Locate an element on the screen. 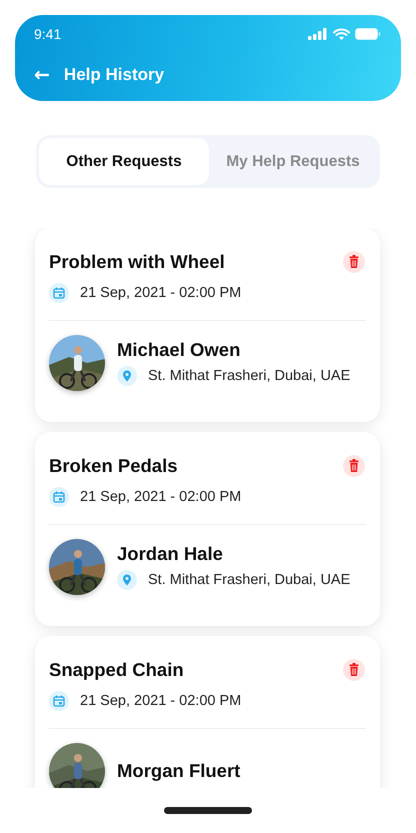 The height and width of the screenshot is (833, 416). request-title: Problem with Wheel is located at coordinates (137, 262).